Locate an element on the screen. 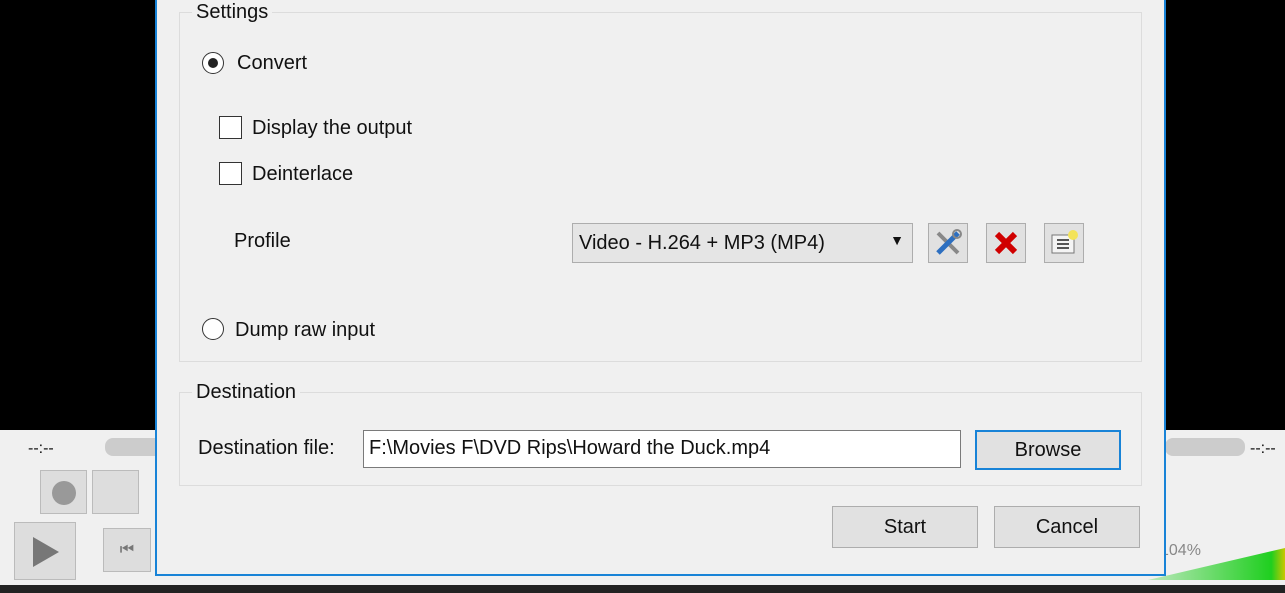 Image resolution: width=1285 pixels, height=593 pixels. previous-button: ⏮ is located at coordinates (127, 550).